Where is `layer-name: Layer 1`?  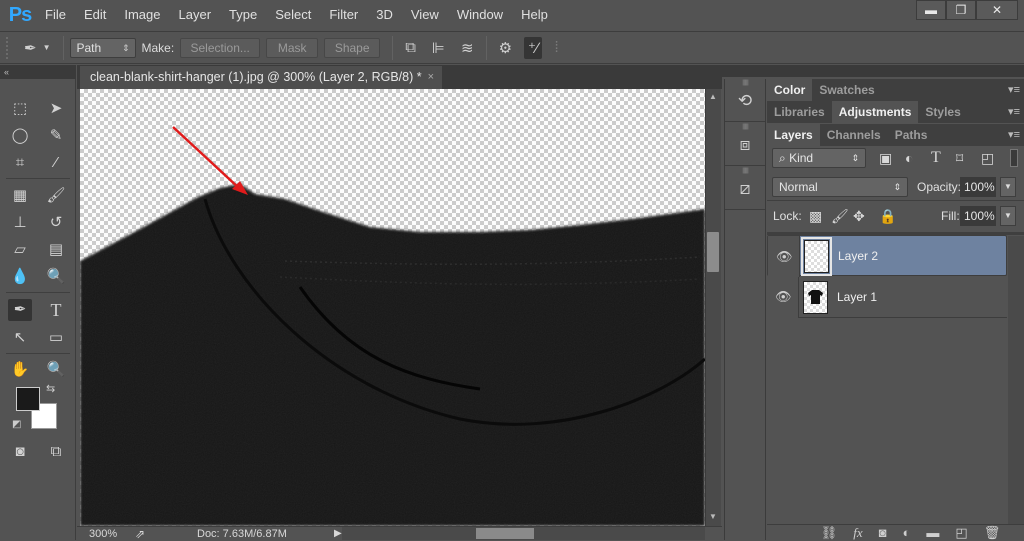 layer-name: Layer 1 is located at coordinates (857, 297).